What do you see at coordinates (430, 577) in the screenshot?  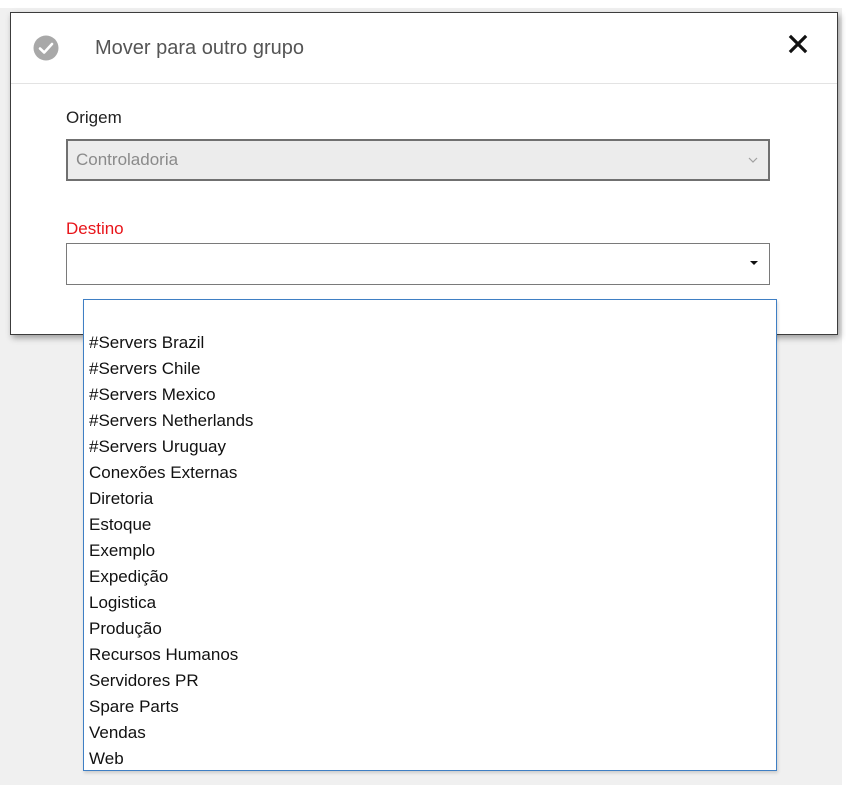 I see `dropdown-option: Expedição` at bounding box center [430, 577].